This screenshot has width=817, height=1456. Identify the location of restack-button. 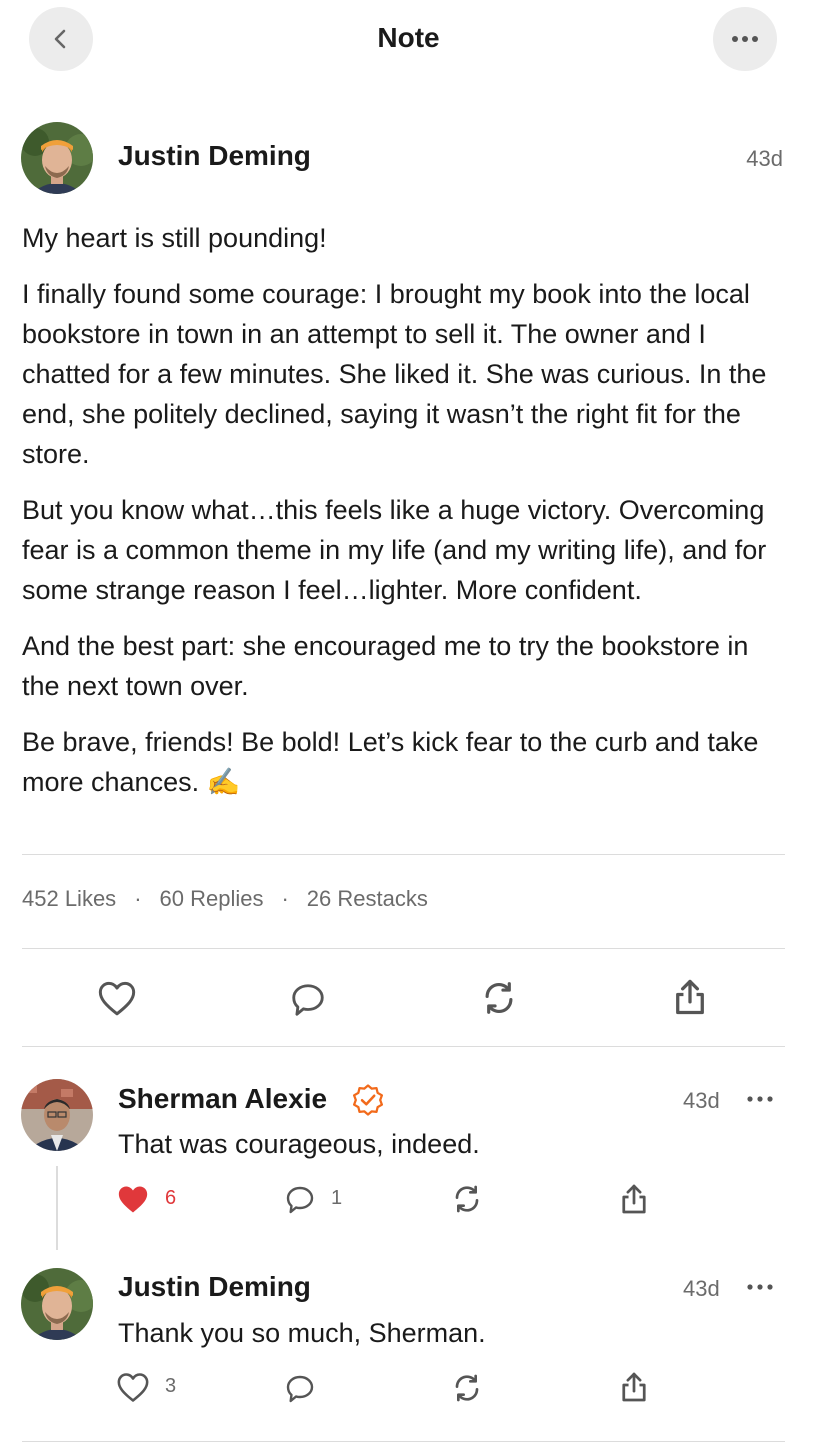
(499, 998).